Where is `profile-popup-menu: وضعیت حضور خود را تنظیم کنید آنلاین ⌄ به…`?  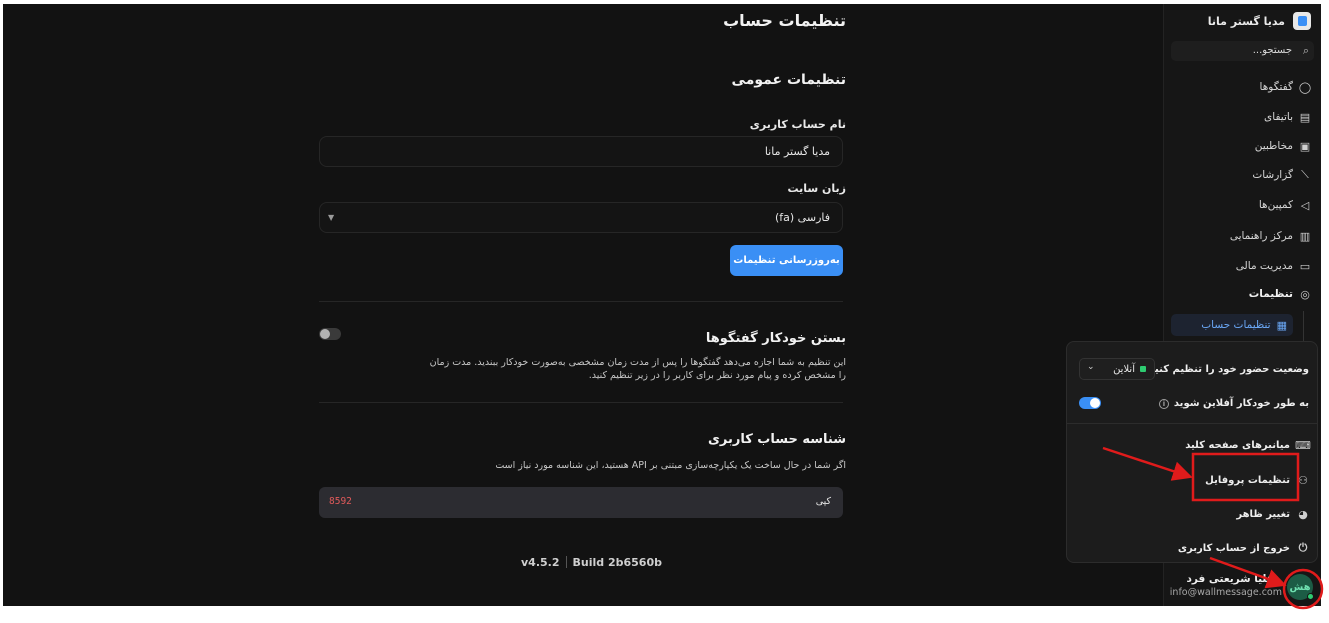 profile-popup-menu: وضعیت حضور خود را تنظیم کنید آنلاین ⌄ به… is located at coordinates (1192, 452).